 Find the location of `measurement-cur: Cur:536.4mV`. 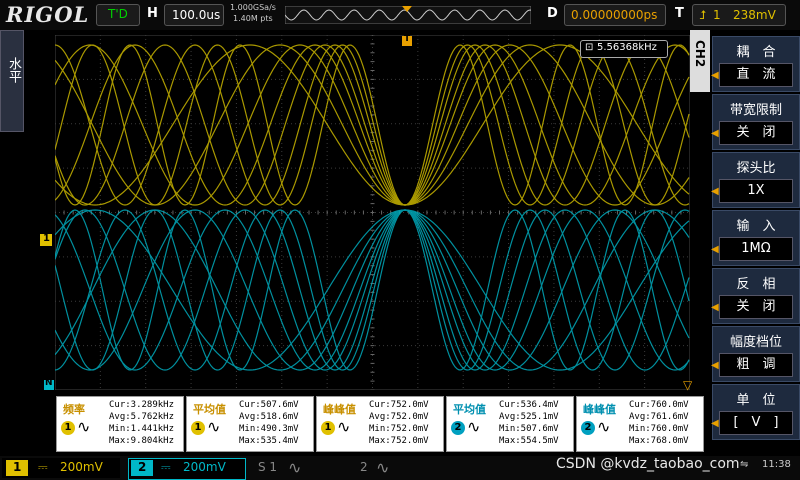

measurement-cur: Cur:536.4mV is located at coordinates (529, 405).